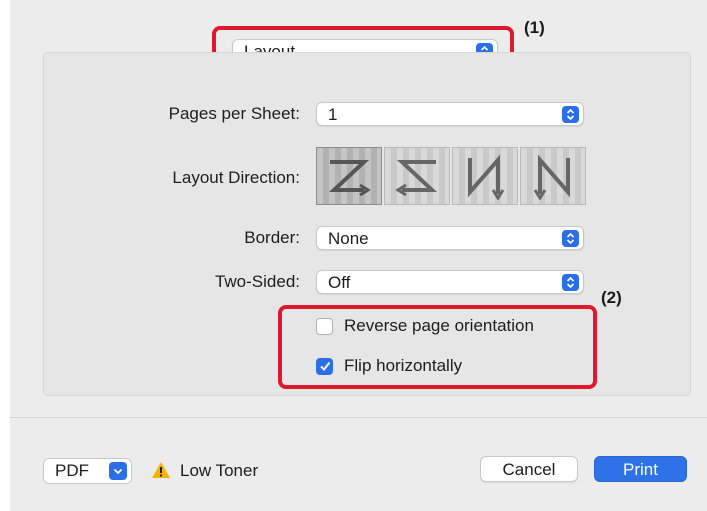 The width and height of the screenshot is (707, 511). Describe the element at coordinates (161, 470) in the screenshot. I see `warning-icon` at that location.